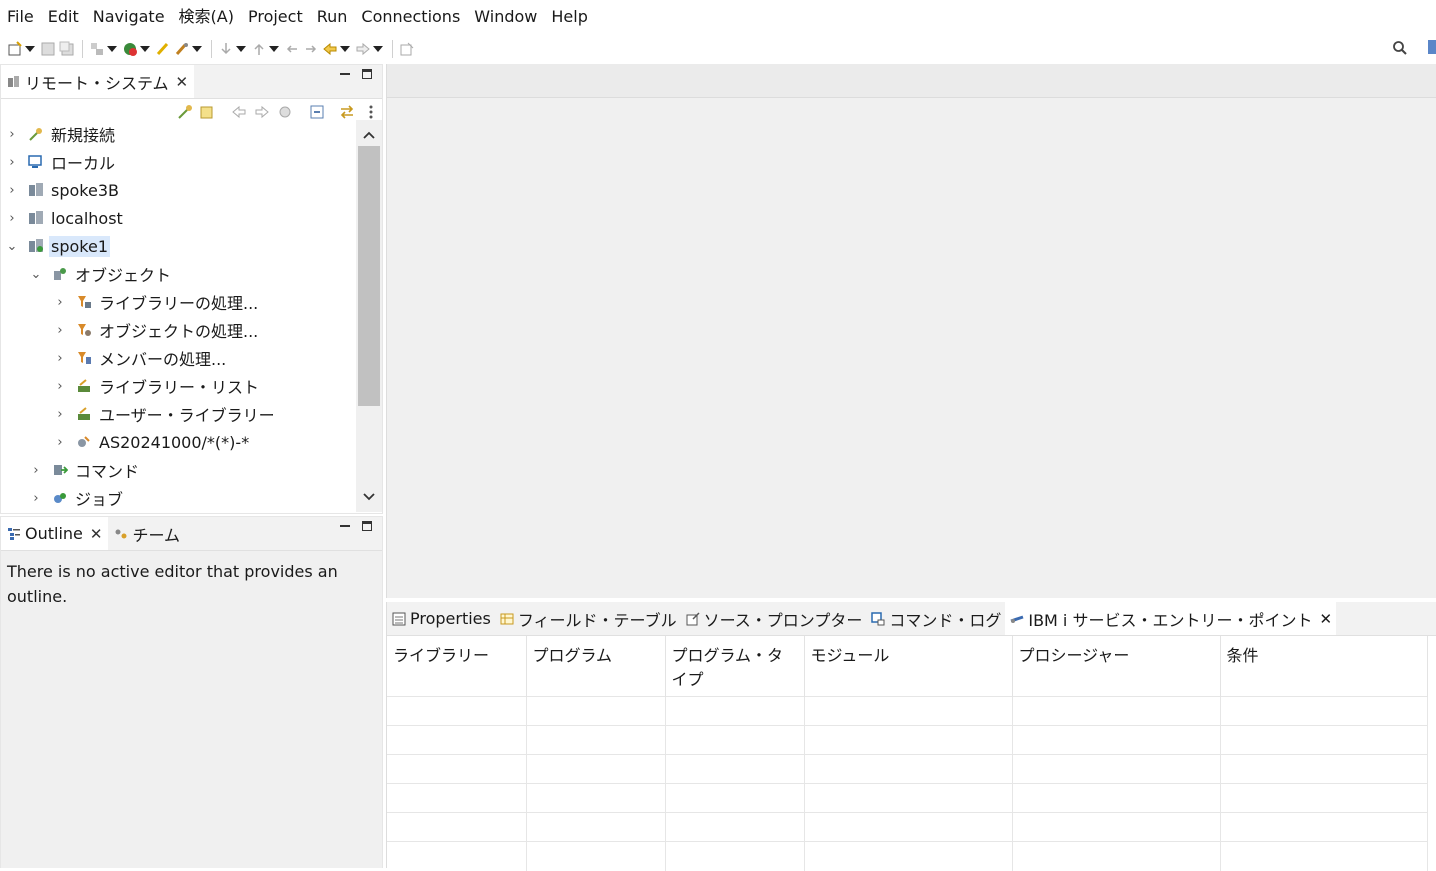  I want to click on prev-annotation-icon, so click(258, 49).